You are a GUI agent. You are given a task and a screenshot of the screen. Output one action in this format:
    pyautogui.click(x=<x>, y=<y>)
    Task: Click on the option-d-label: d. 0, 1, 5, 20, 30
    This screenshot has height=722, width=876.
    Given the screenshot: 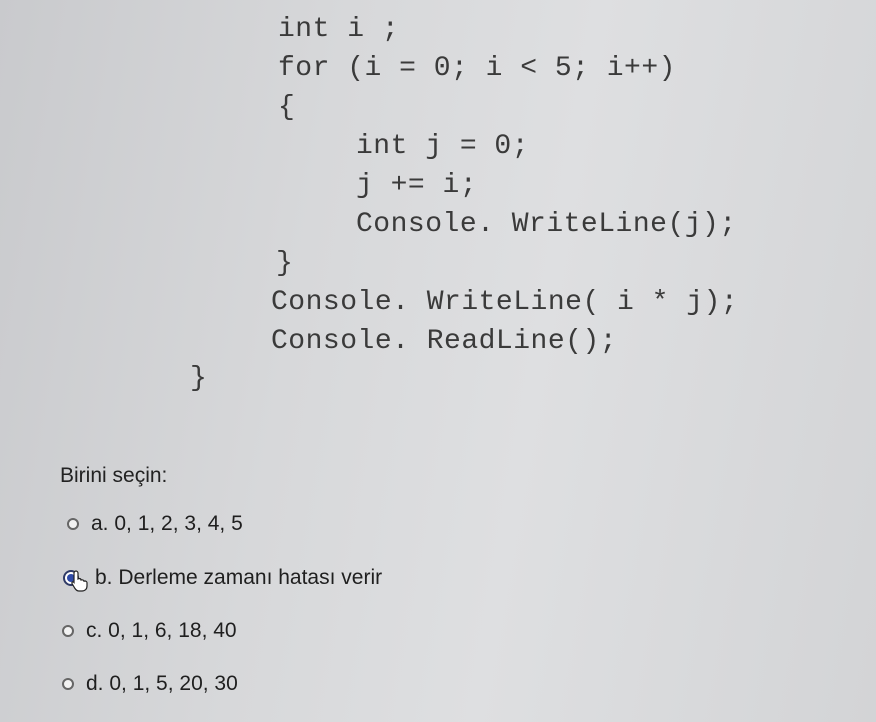 What is the action you would take?
    pyautogui.click(x=162, y=683)
    